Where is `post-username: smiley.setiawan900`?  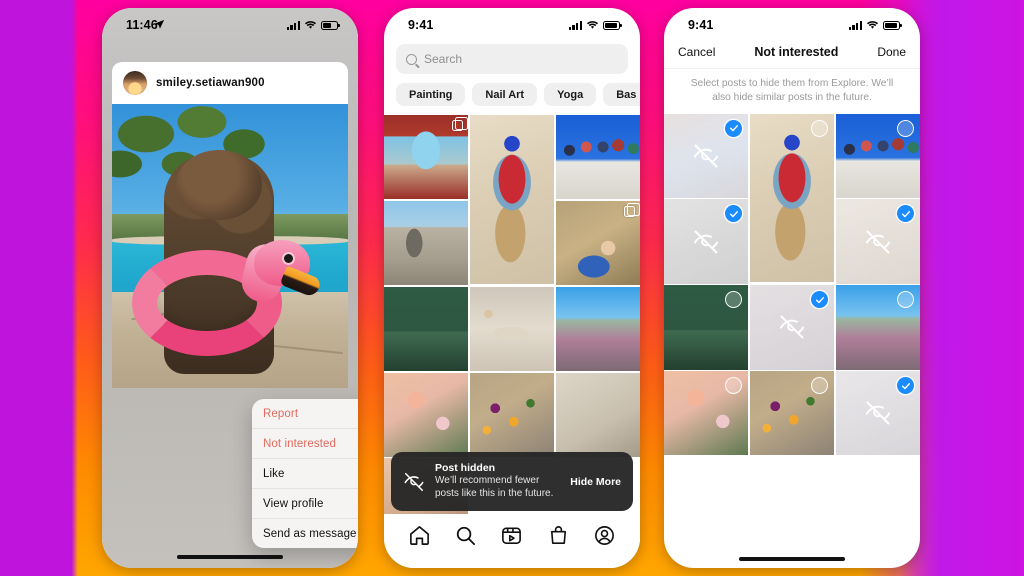
post-username: smiley.setiawan900 is located at coordinates (210, 83).